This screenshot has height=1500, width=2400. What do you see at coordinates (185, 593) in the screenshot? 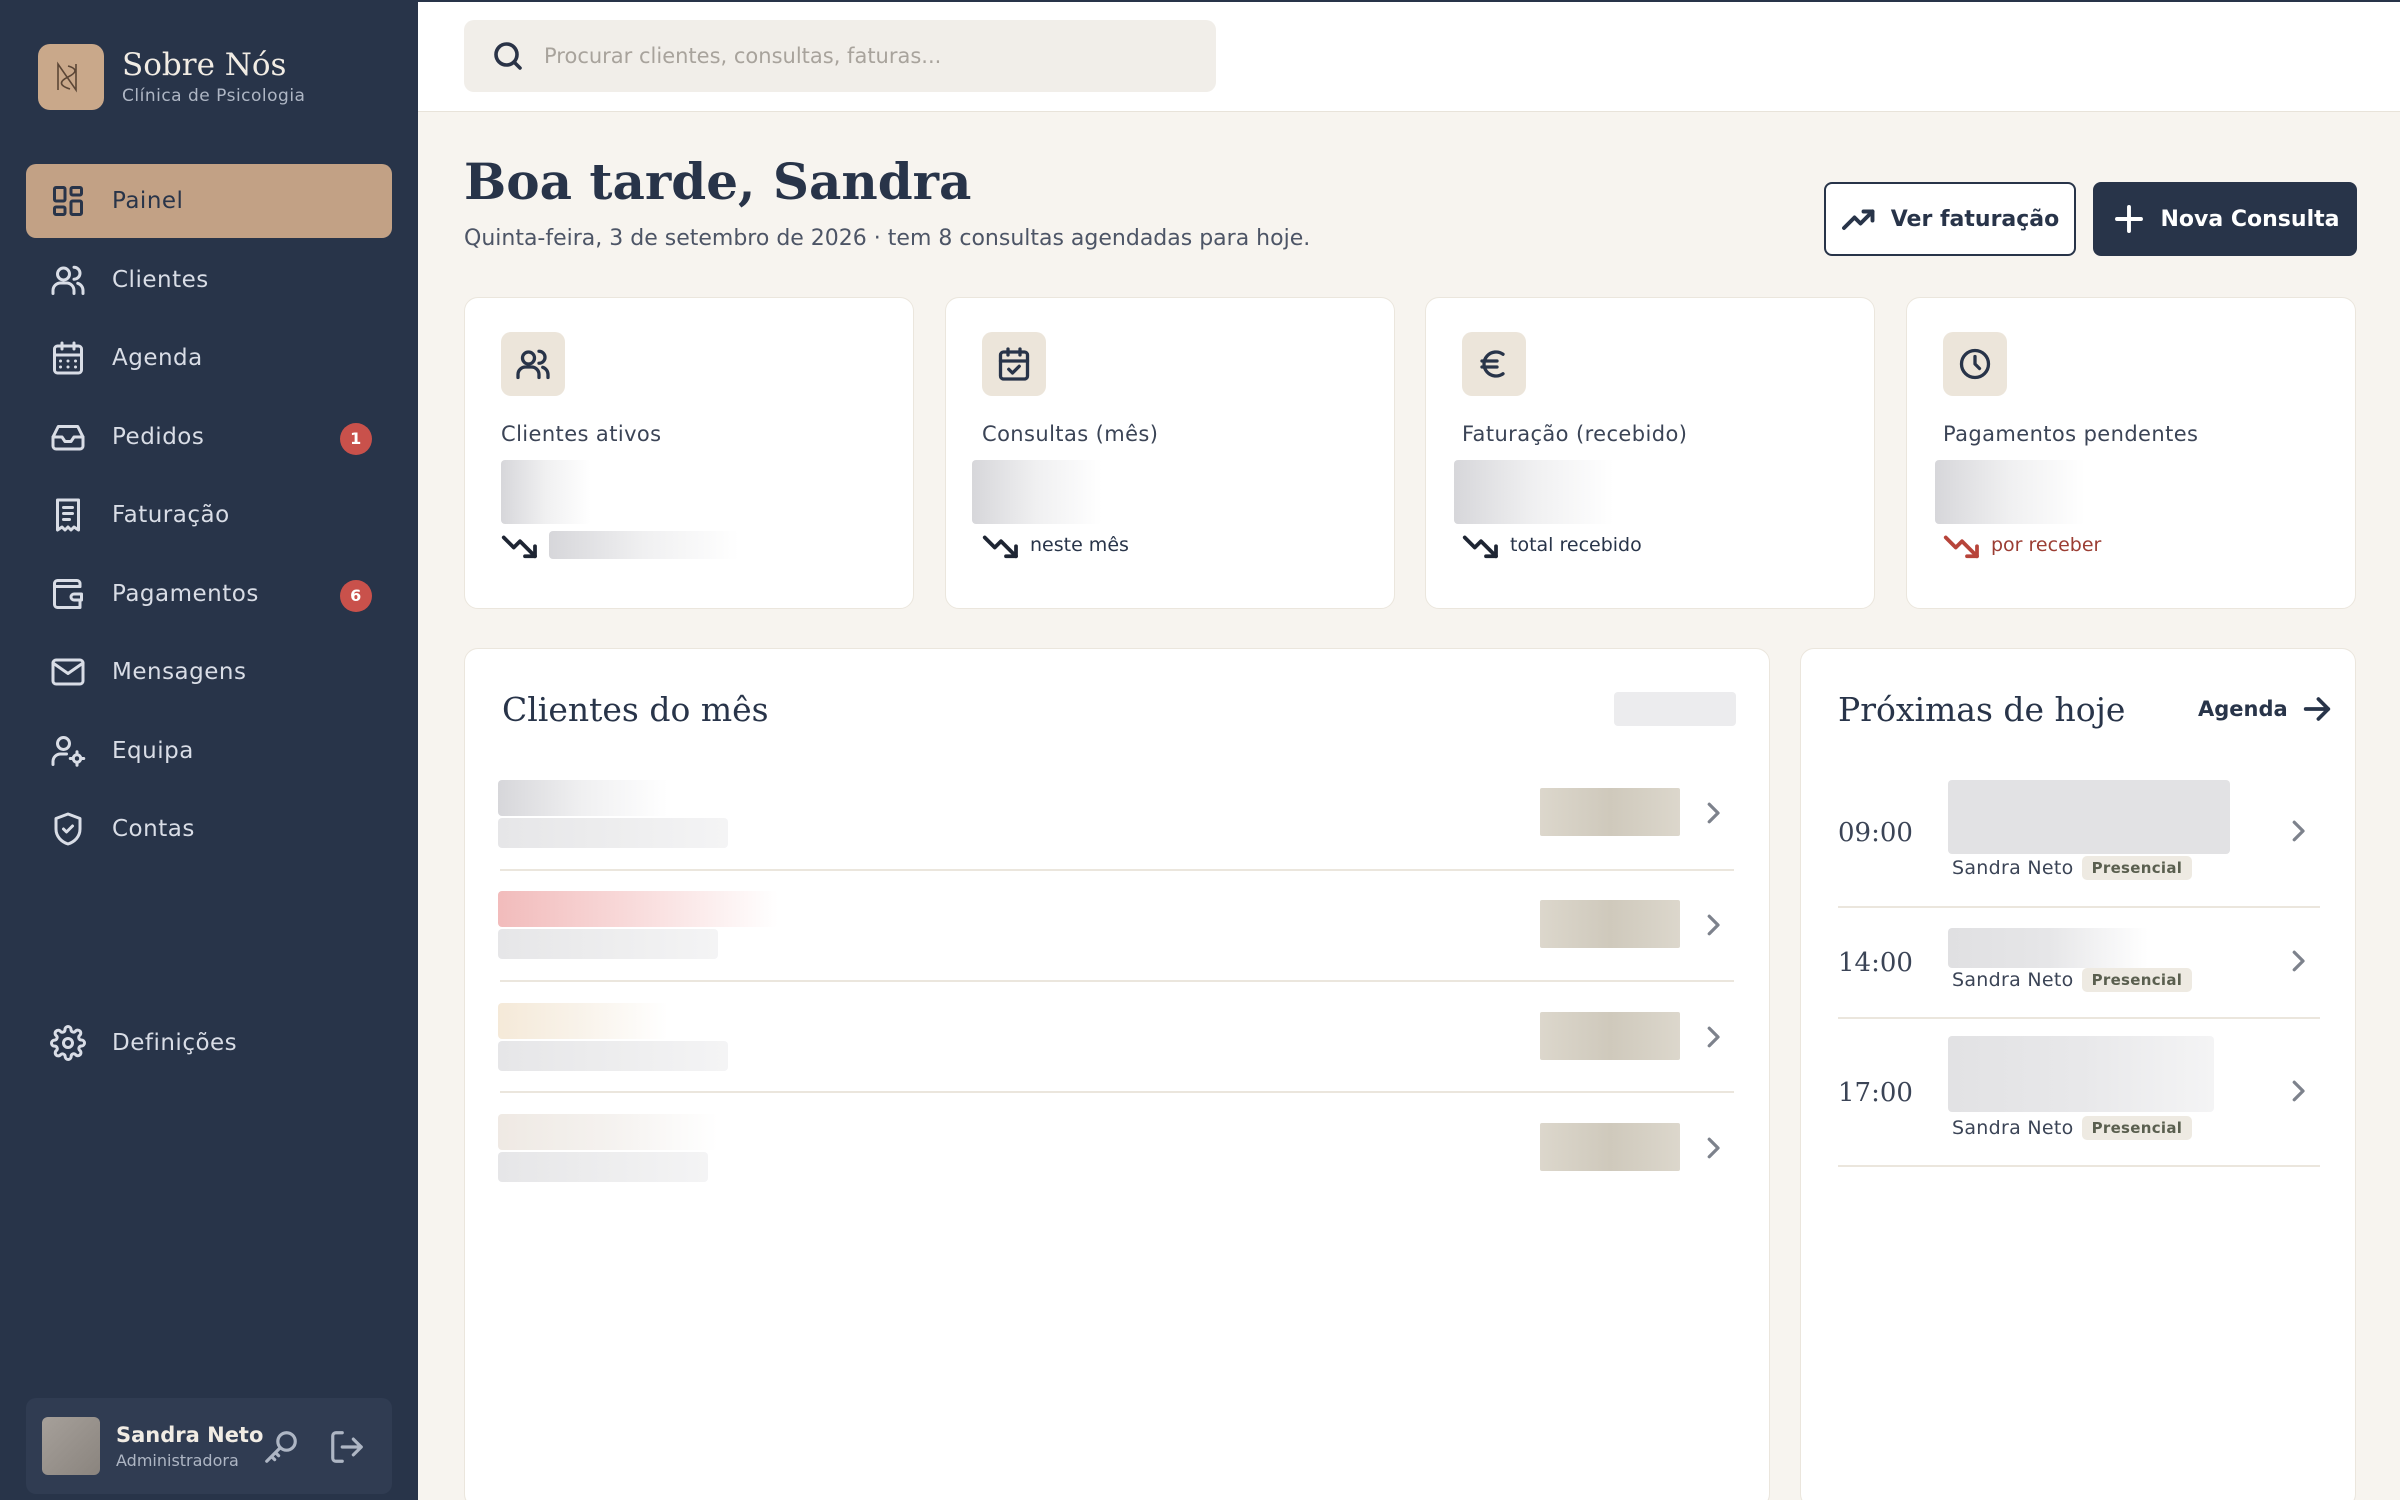
I see `sidebar-item-label: Pagamentos` at bounding box center [185, 593].